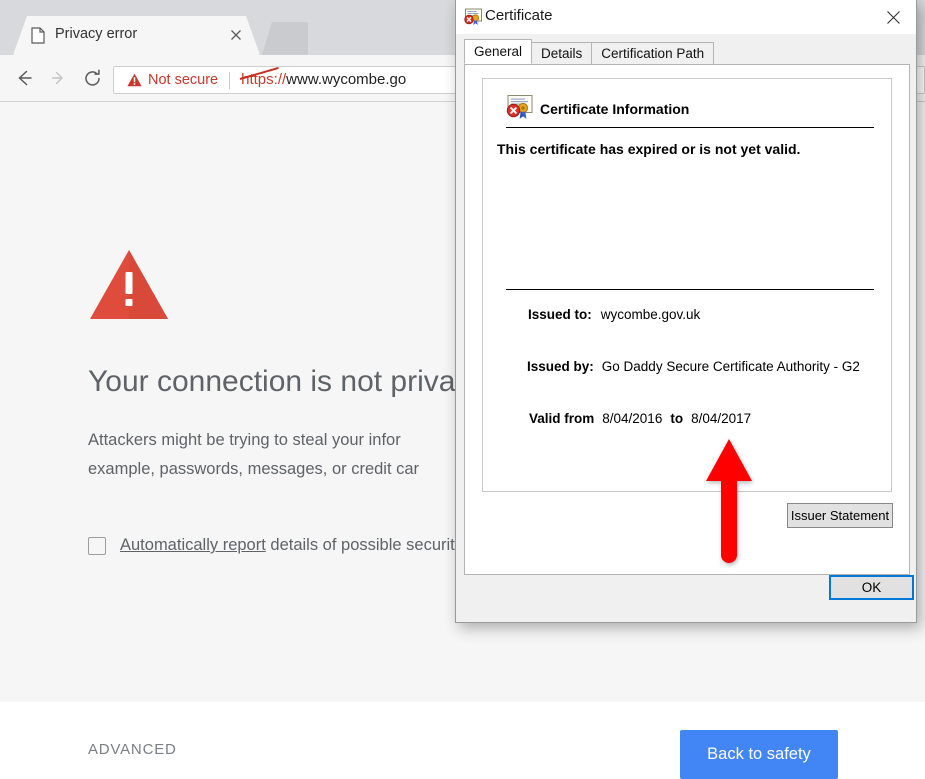 The width and height of the screenshot is (925, 779). Describe the element at coordinates (520, 107) in the screenshot. I see `certificate-error-icon` at that location.